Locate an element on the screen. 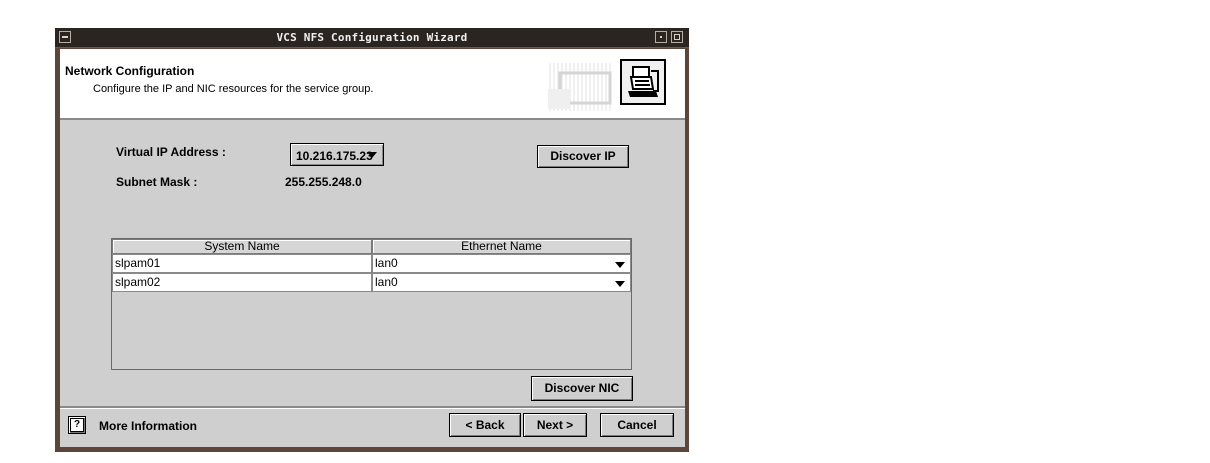 The width and height of the screenshot is (1210, 463). minimize-icon is located at coordinates (661, 37).